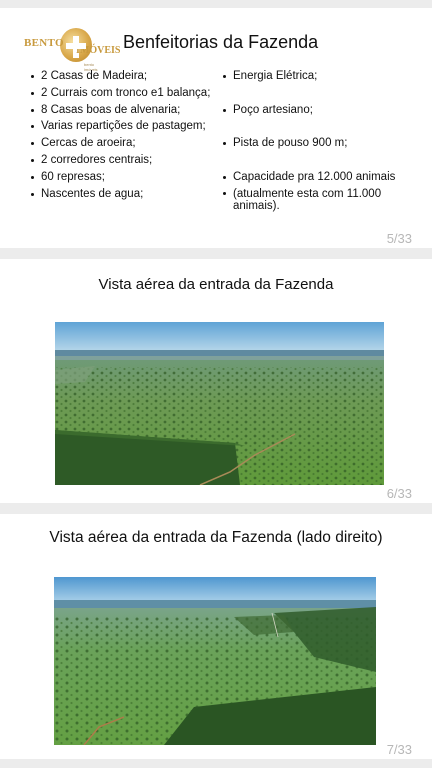 This screenshot has height=768, width=432. Describe the element at coordinates (317, 143) in the screenshot. I see `list-item: Pista de pouso 900 m;` at that location.